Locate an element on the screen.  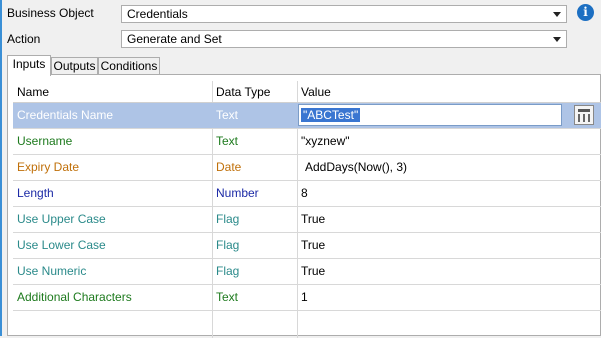
table-row: Use Upper Case Flag True is located at coordinates (307, 220).